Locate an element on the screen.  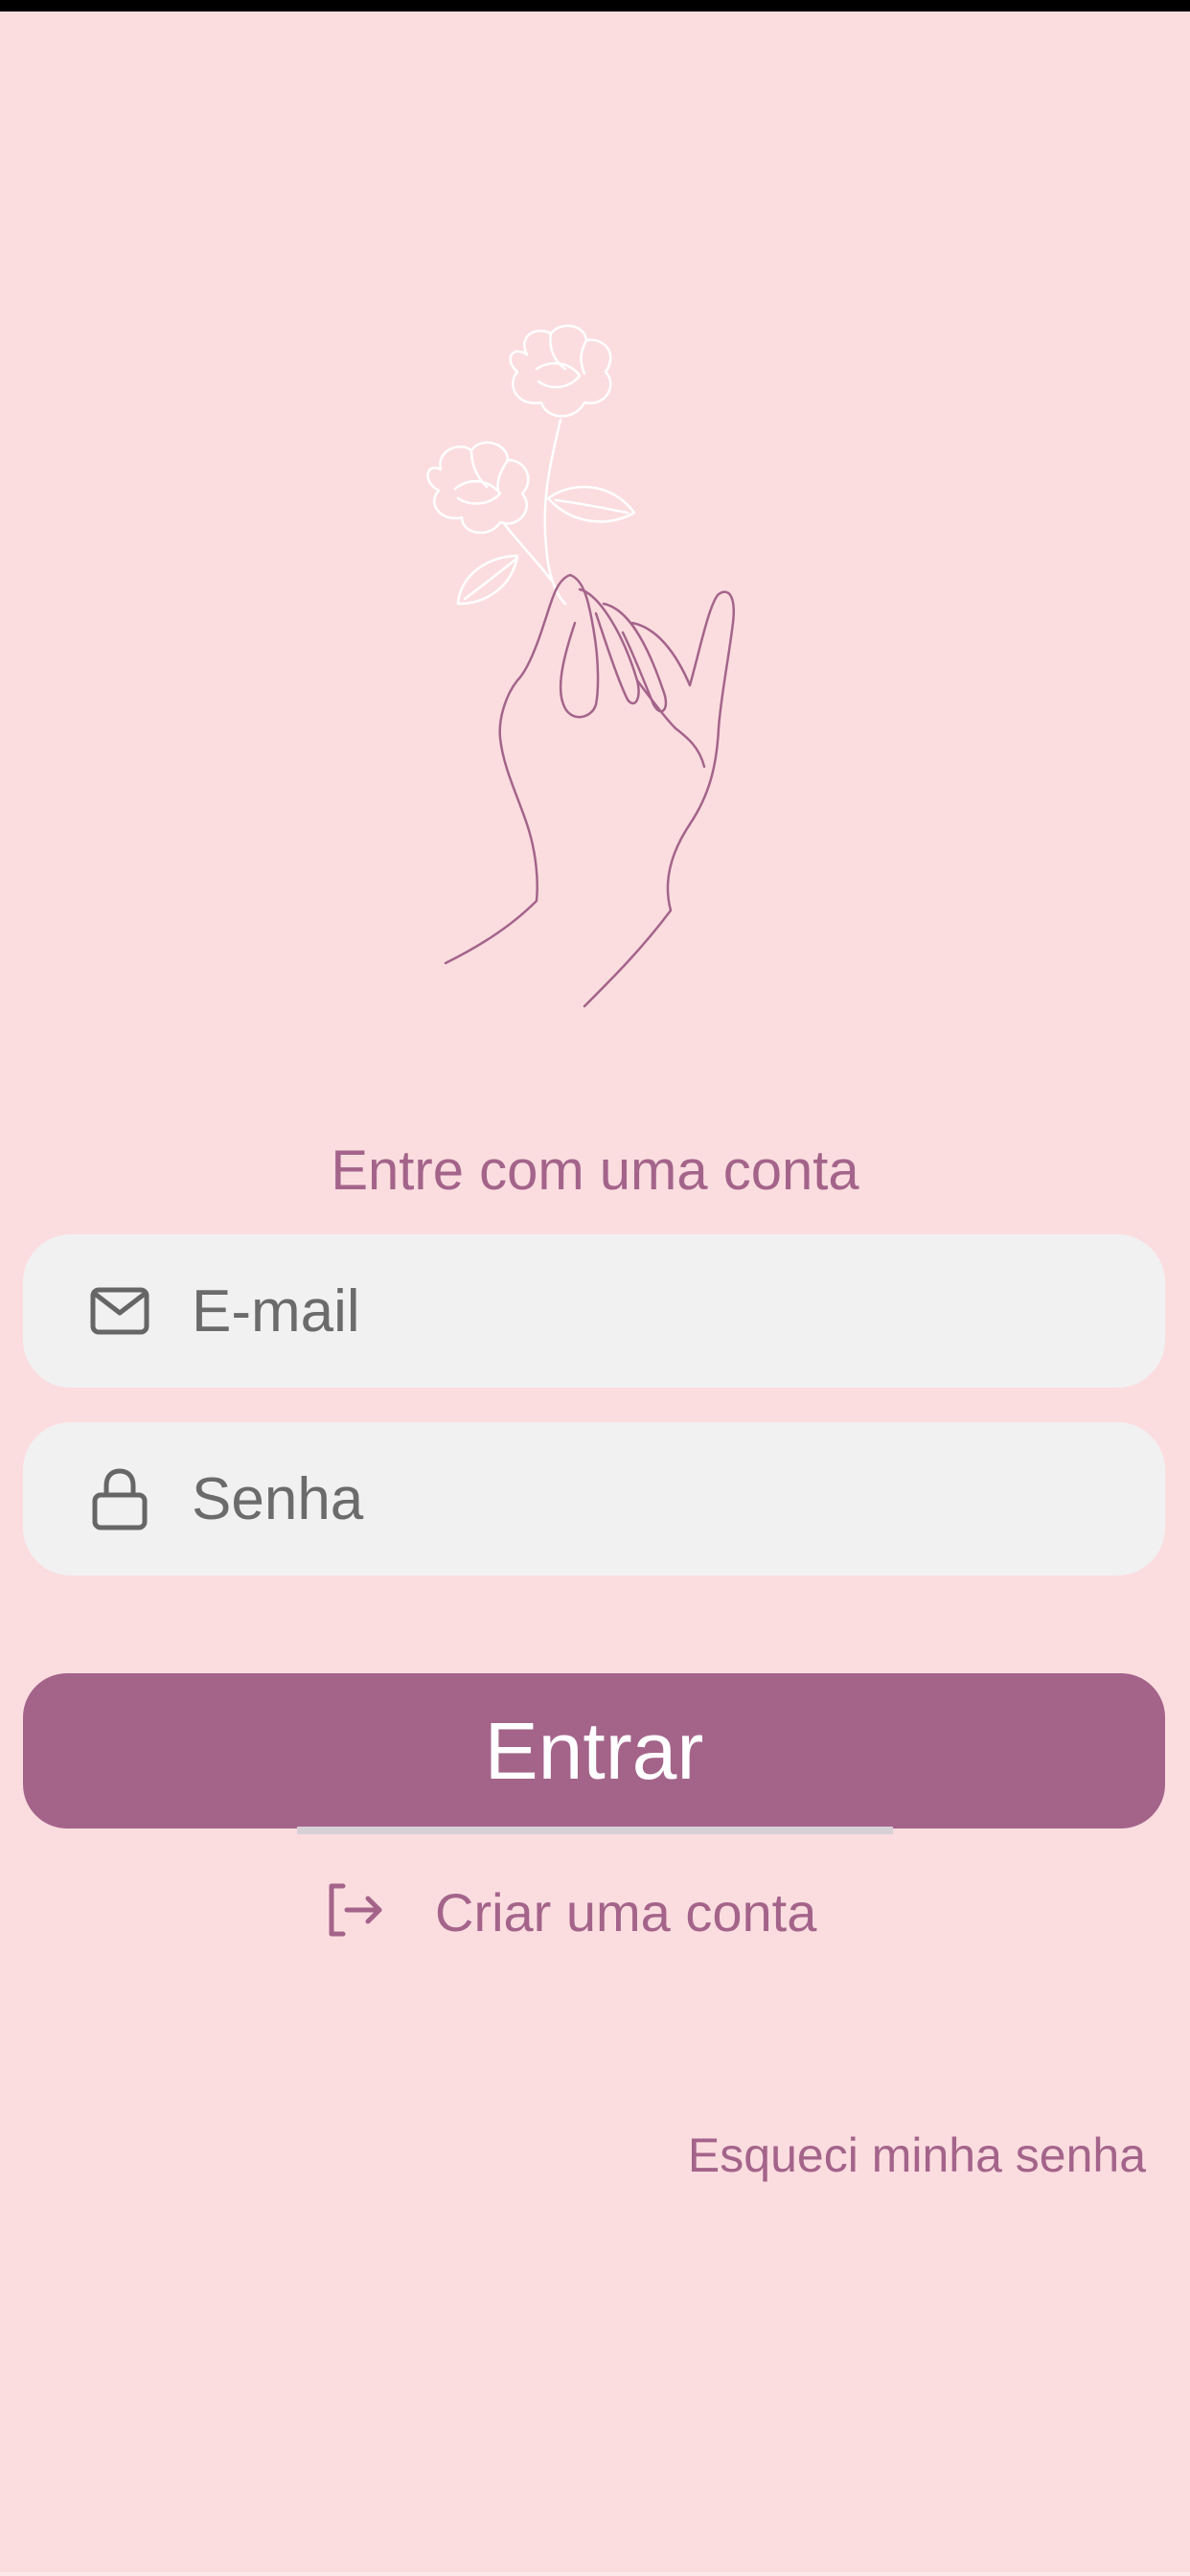
create-account-label: Criar uma conta is located at coordinates (626, 1912).